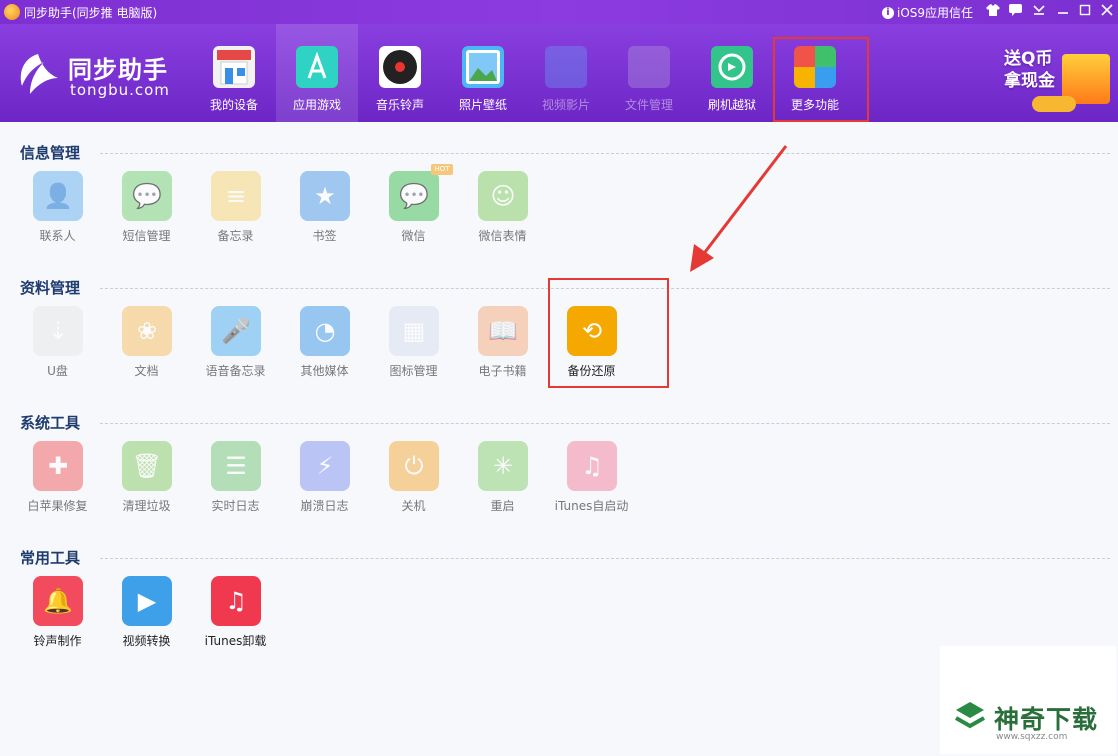 This screenshot has height=756, width=1118. Describe the element at coordinates (502, 506) in the screenshot. I see `tool-label: 重启` at that location.